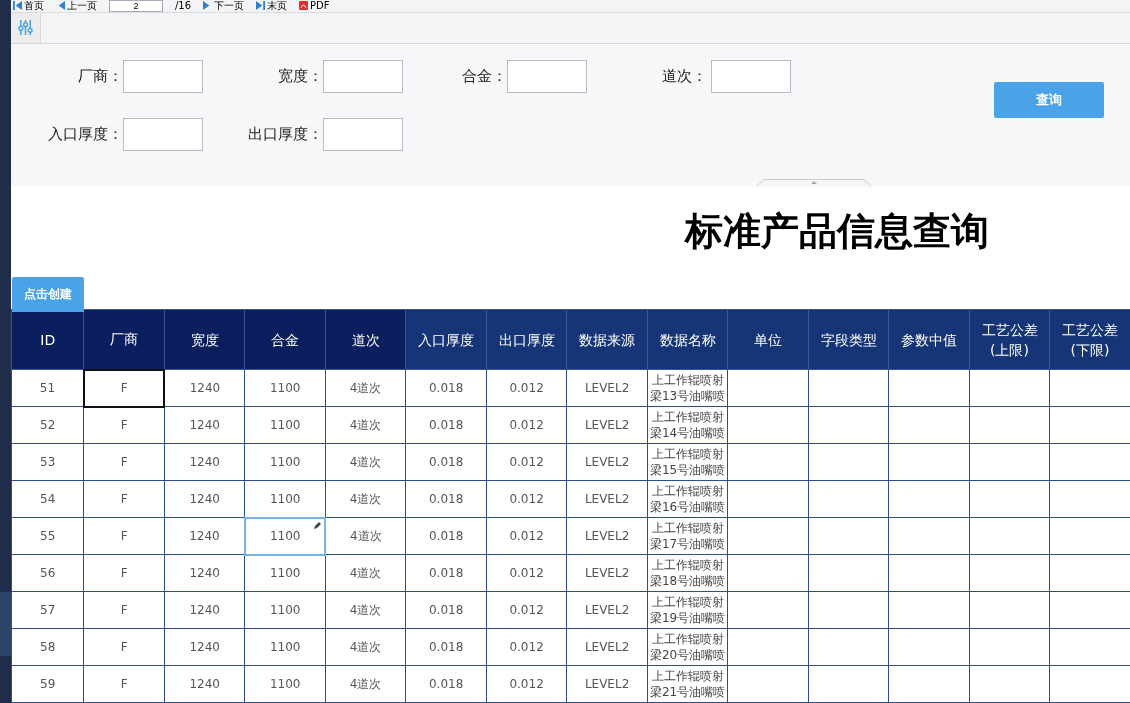 The image size is (1130, 703). Describe the element at coordinates (768, 339) in the screenshot. I see `column-header: 单位` at that location.